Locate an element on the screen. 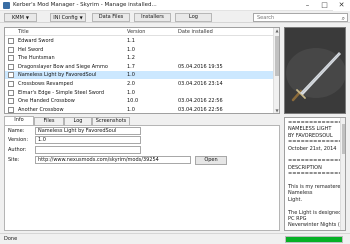 The width and height of the screenshot is (350, 244). mod-date-installed: 03.04.2016 23:14 is located at coordinates (200, 84).